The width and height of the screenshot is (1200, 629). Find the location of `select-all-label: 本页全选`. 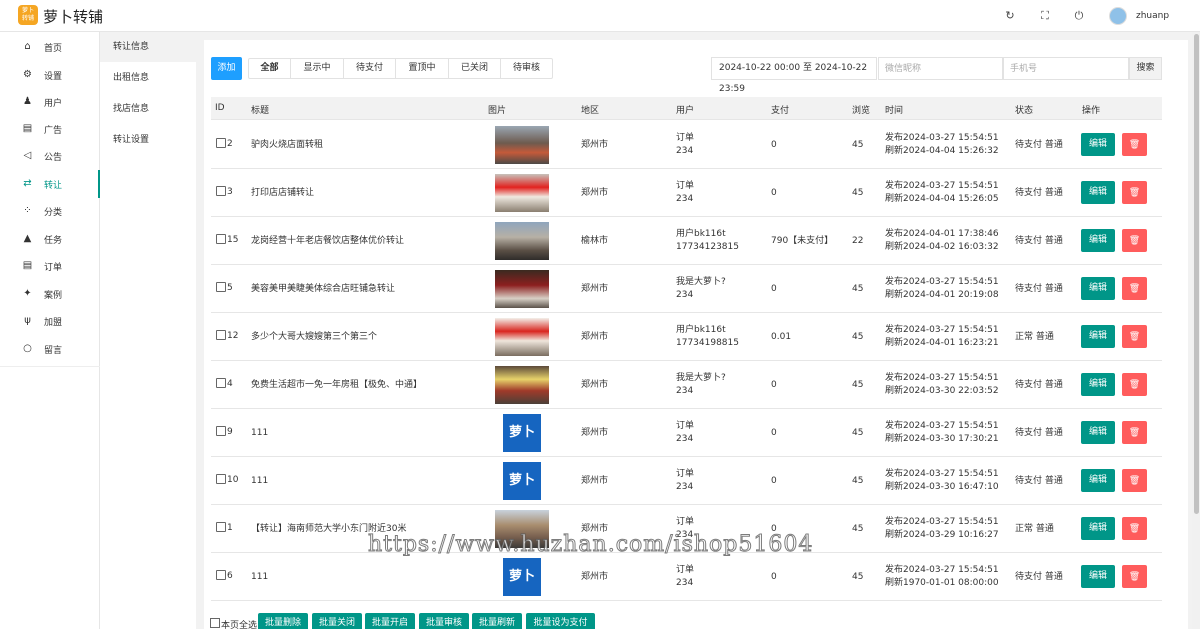

select-all-label: 本页全选 is located at coordinates (239, 623).